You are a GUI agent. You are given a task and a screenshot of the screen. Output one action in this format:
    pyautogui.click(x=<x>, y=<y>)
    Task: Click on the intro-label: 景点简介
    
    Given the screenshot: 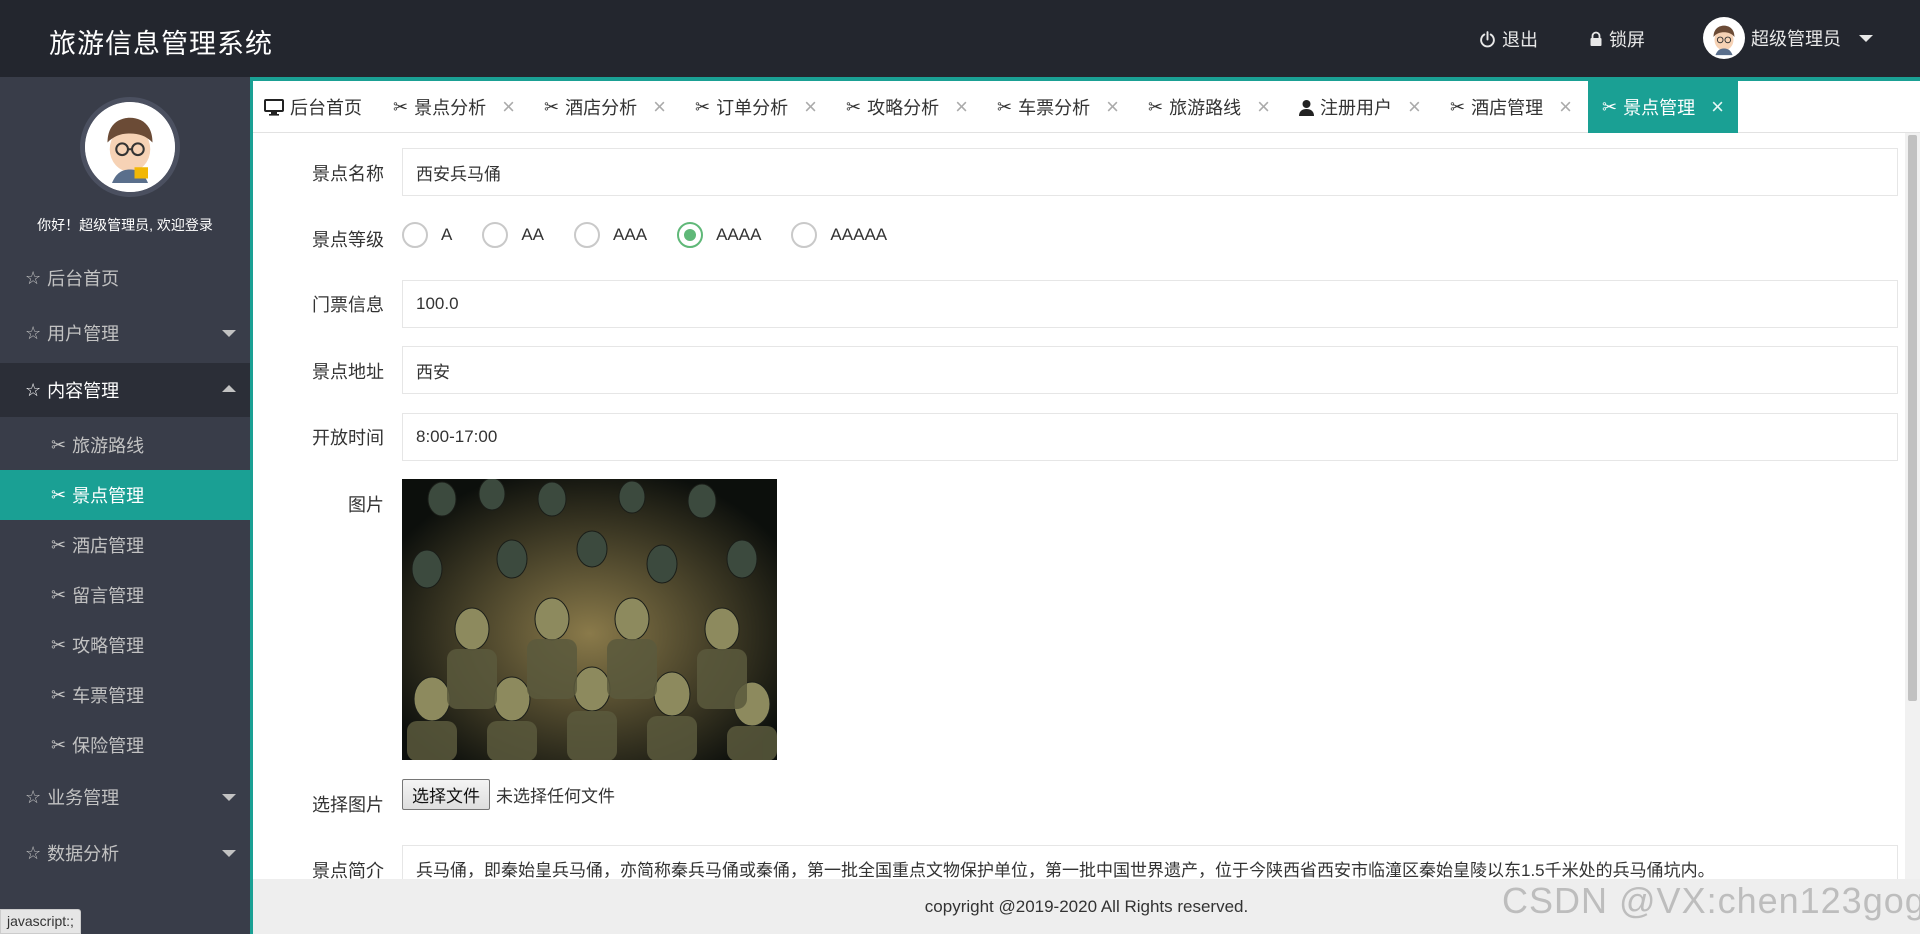 What is the action you would take?
    pyautogui.click(x=348, y=870)
    